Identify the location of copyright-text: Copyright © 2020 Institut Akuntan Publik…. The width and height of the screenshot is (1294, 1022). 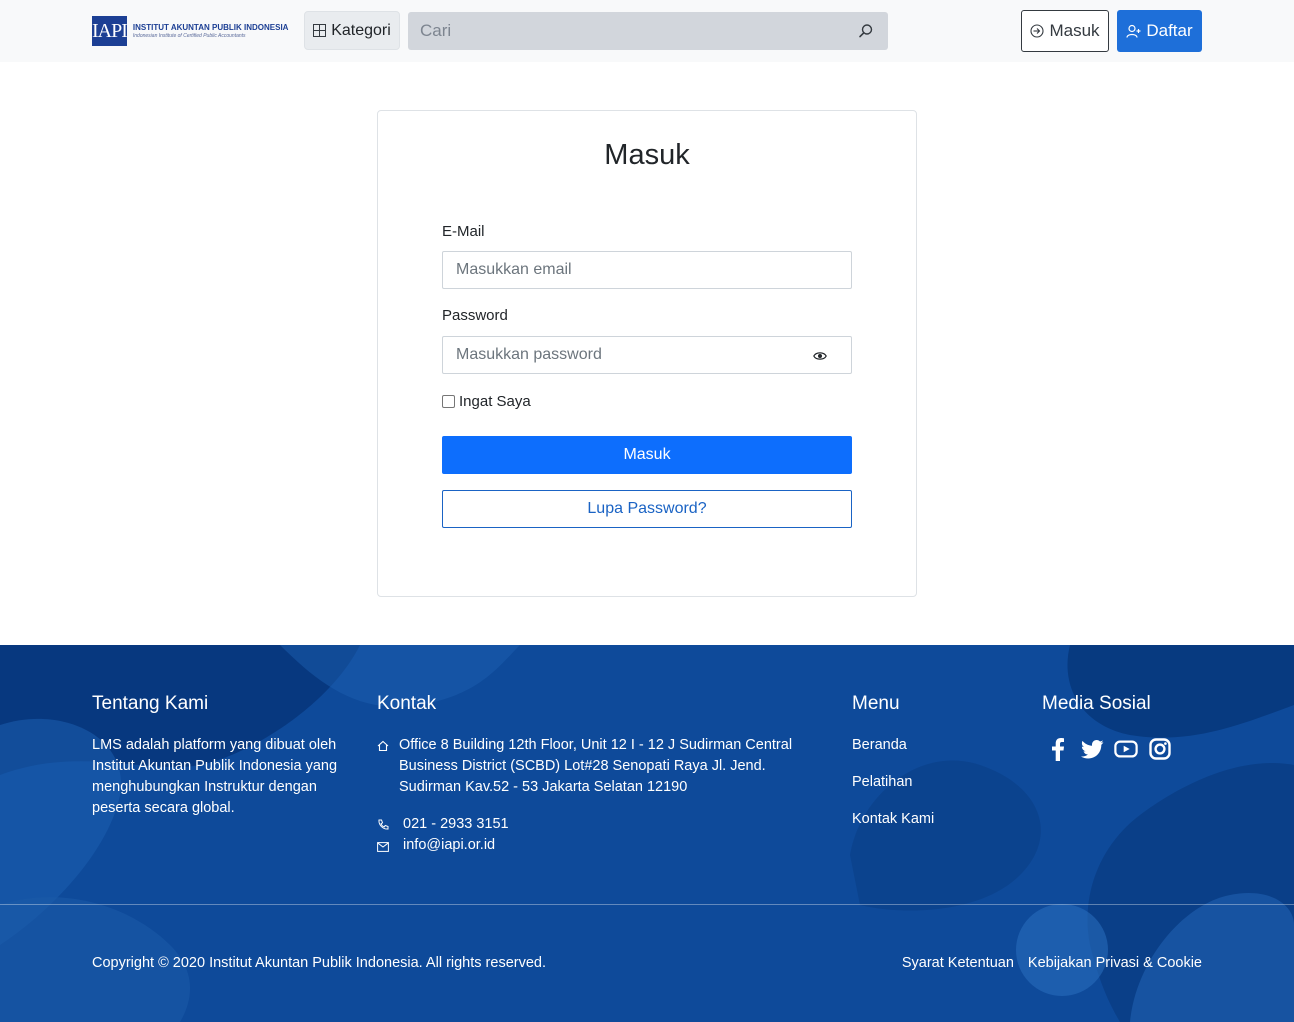
(319, 963).